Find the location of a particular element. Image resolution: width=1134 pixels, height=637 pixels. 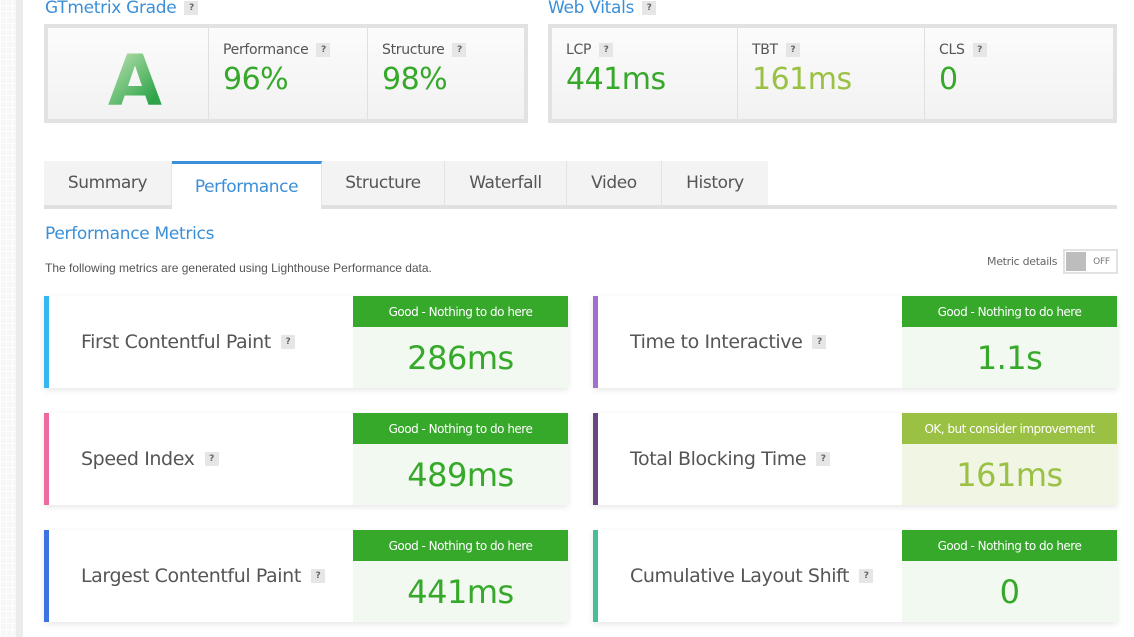

metric-details-label: Metric details is located at coordinates (1022, 261).